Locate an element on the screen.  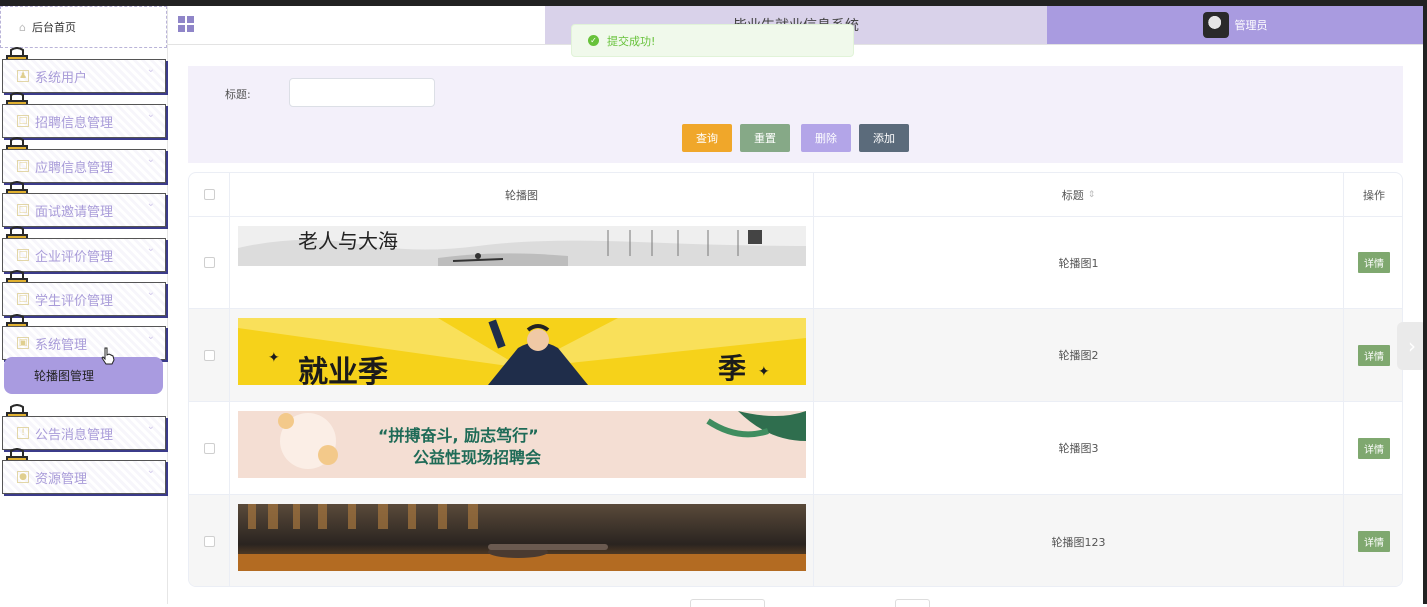
info-icon: ! is located at coordinates (23, 433).